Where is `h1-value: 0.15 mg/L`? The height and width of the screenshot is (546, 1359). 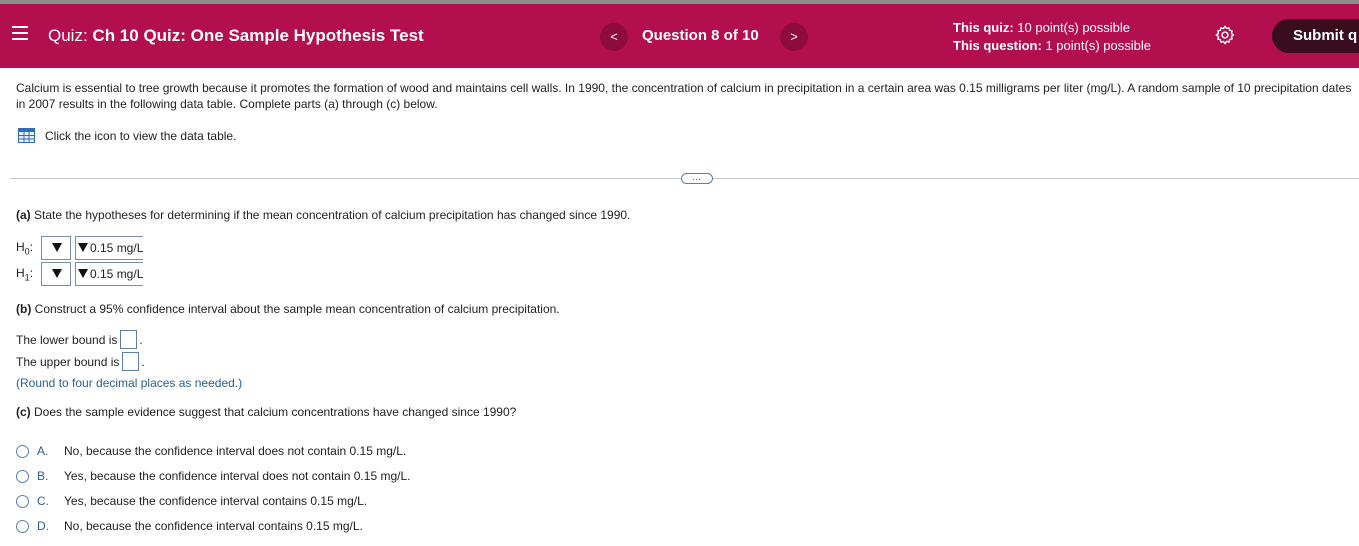 h1-value: 0.15 mg/L is located at coordinates (117, 274).